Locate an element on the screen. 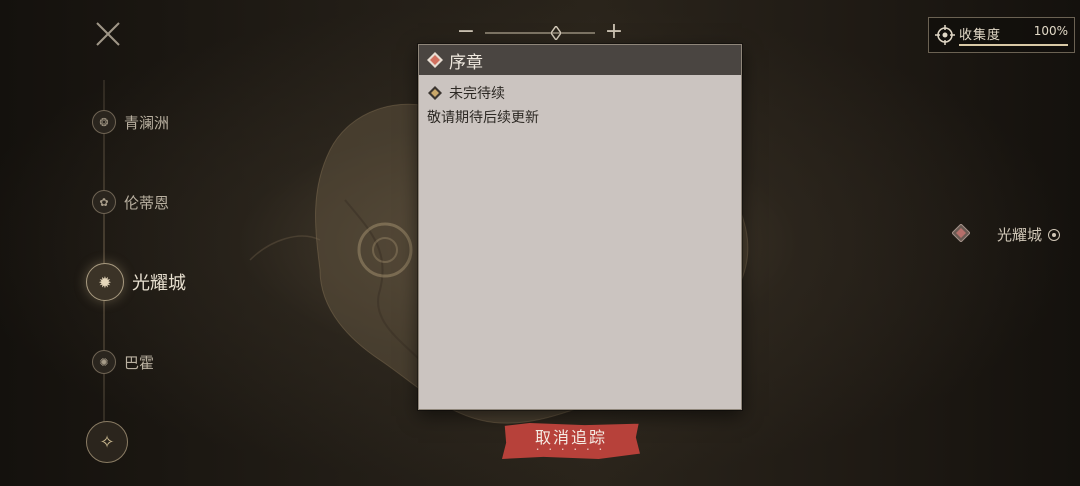  location-label: 光耀城 is located at coordinates (1029, 234).